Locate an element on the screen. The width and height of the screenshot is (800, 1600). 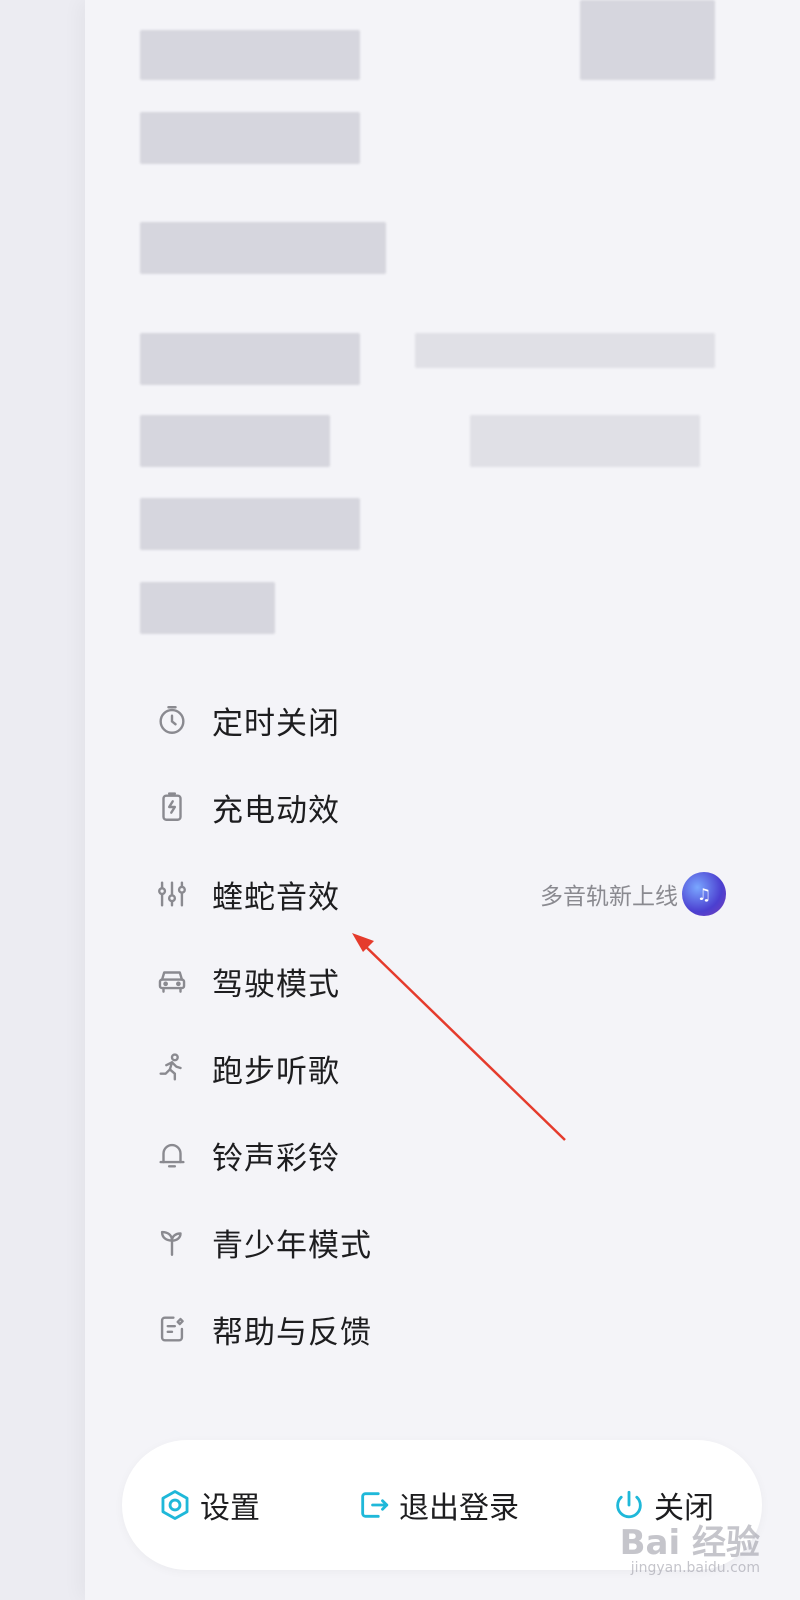
equalizer-icon is located at coordinates (172, 894).